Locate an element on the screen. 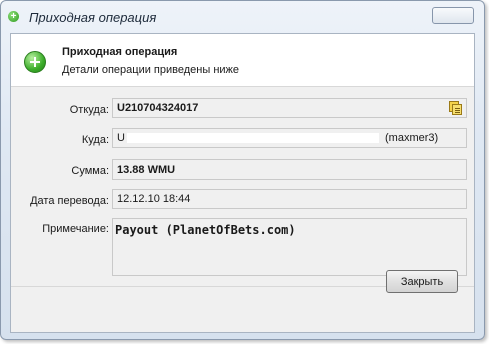  date-label: Дата перевода: is located at coordinates (69, 201).